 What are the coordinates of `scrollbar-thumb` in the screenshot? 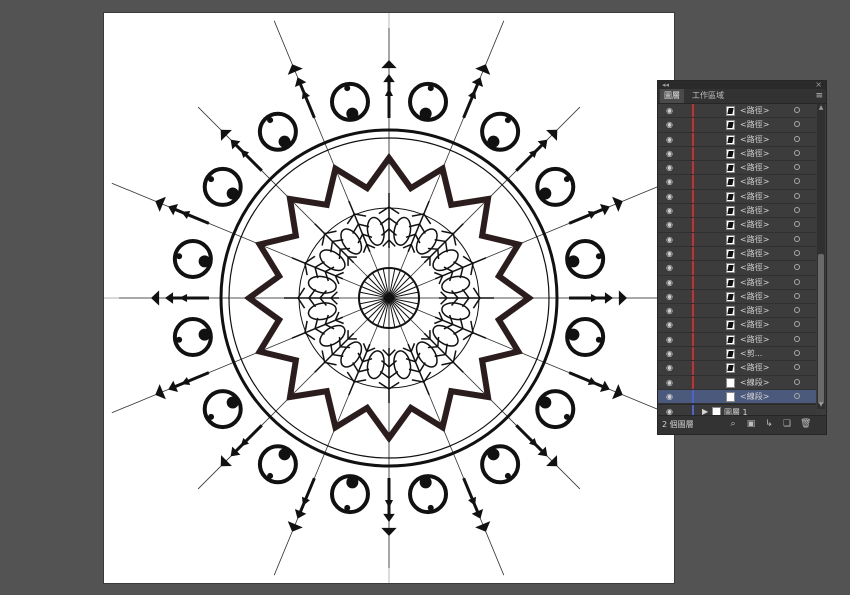 It's located at (821, 329).